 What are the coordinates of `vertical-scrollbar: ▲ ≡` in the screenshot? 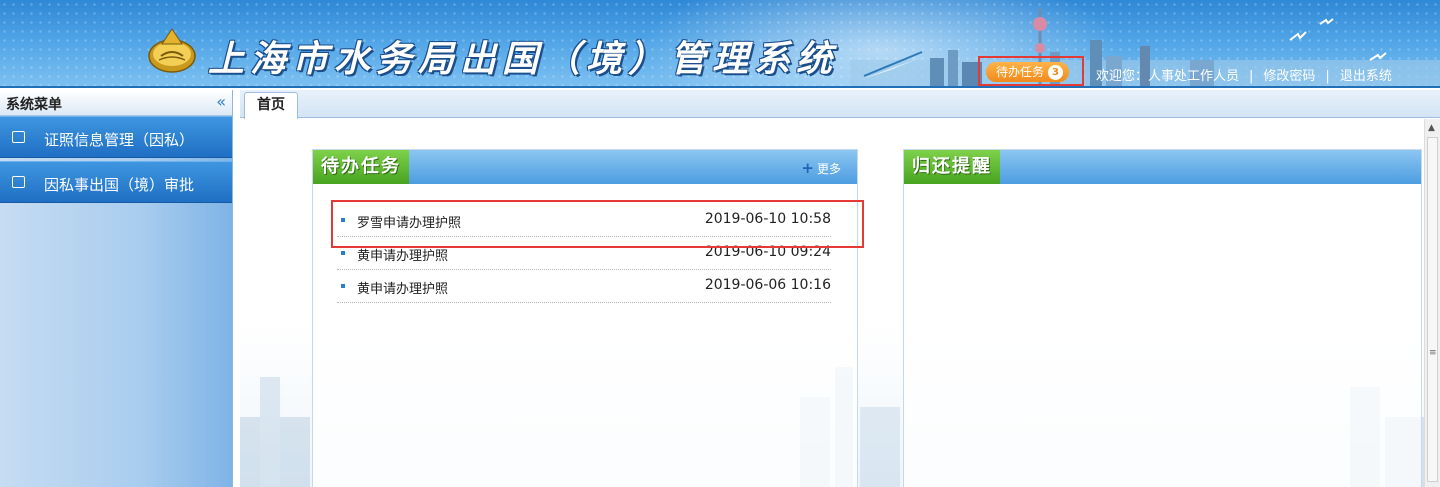 It's located at (1432, 303).